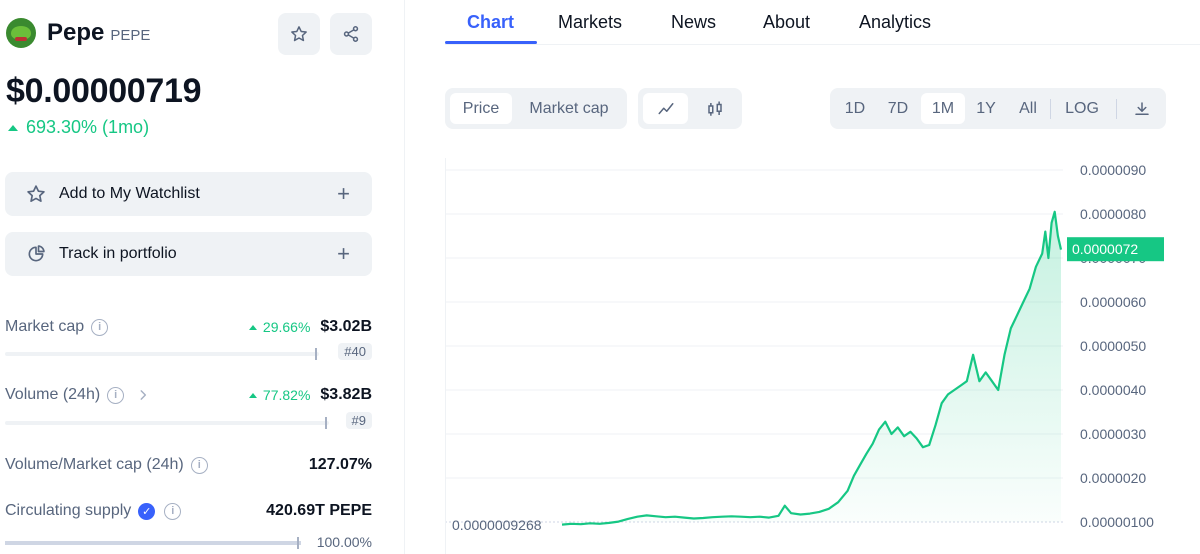 The image size is (1200, 554). I want to click on line-chart-button, so click(665, 108).